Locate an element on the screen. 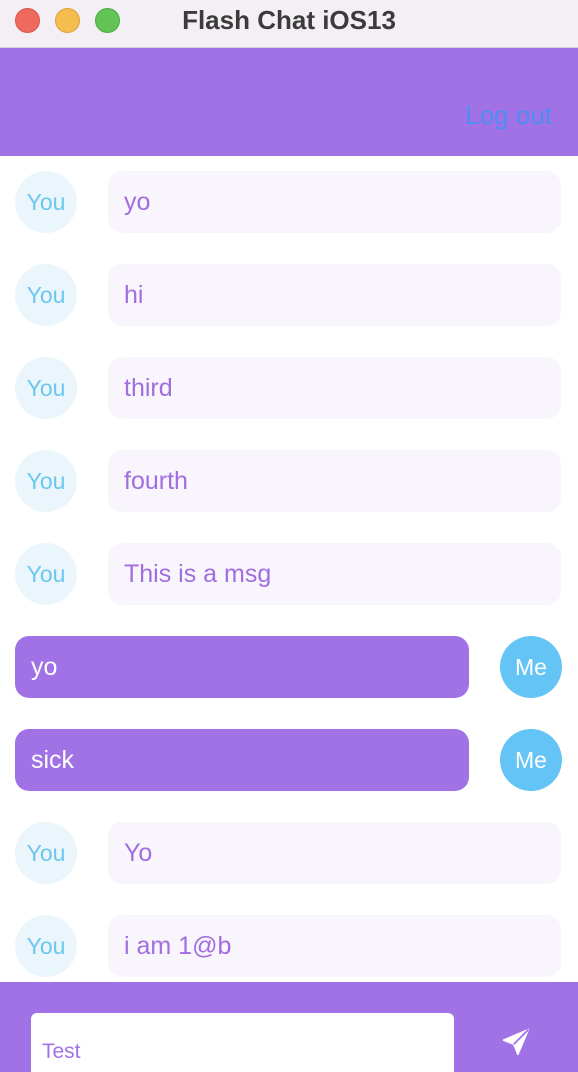 The image size is (578, 1072). message-input is located at coordinates (242, 1042).